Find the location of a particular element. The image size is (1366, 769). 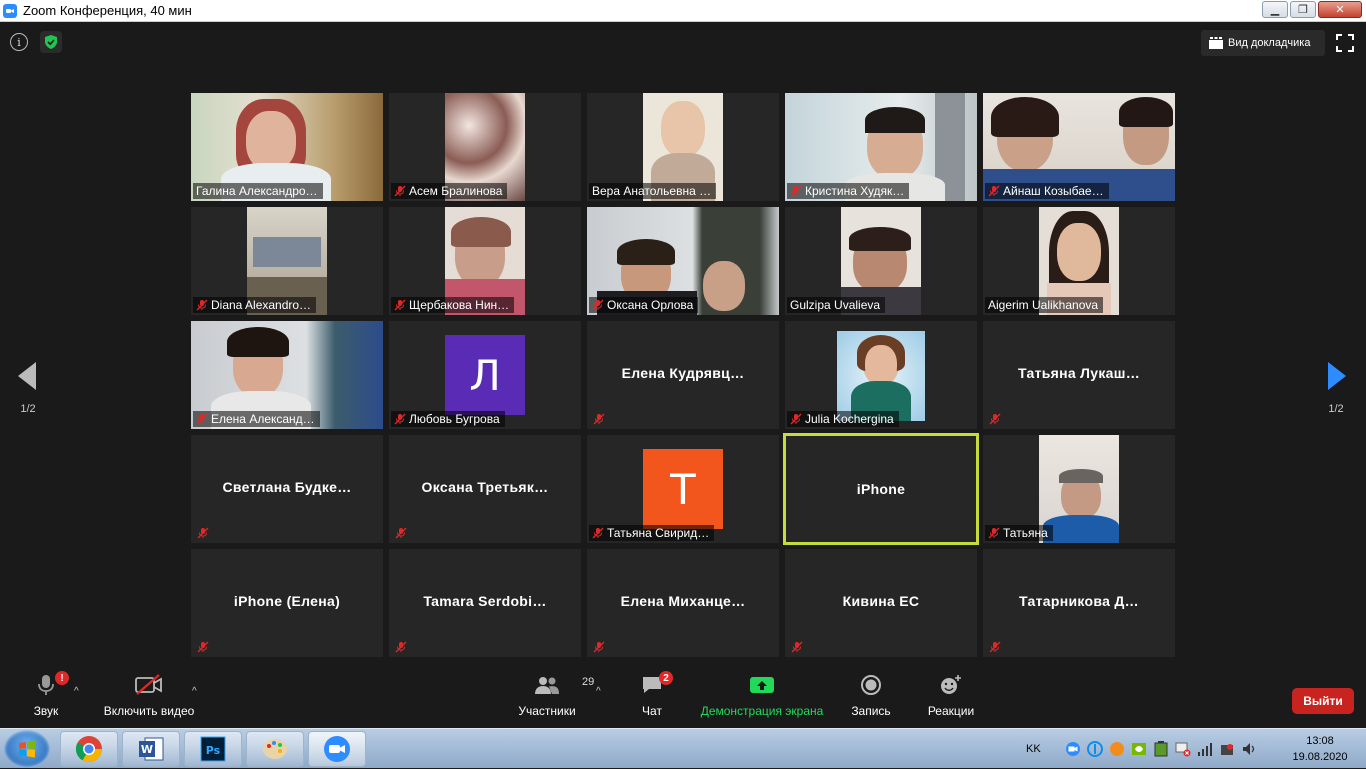

share-screen-label: Демонстрация экрана is located at coordinates (762, 711).